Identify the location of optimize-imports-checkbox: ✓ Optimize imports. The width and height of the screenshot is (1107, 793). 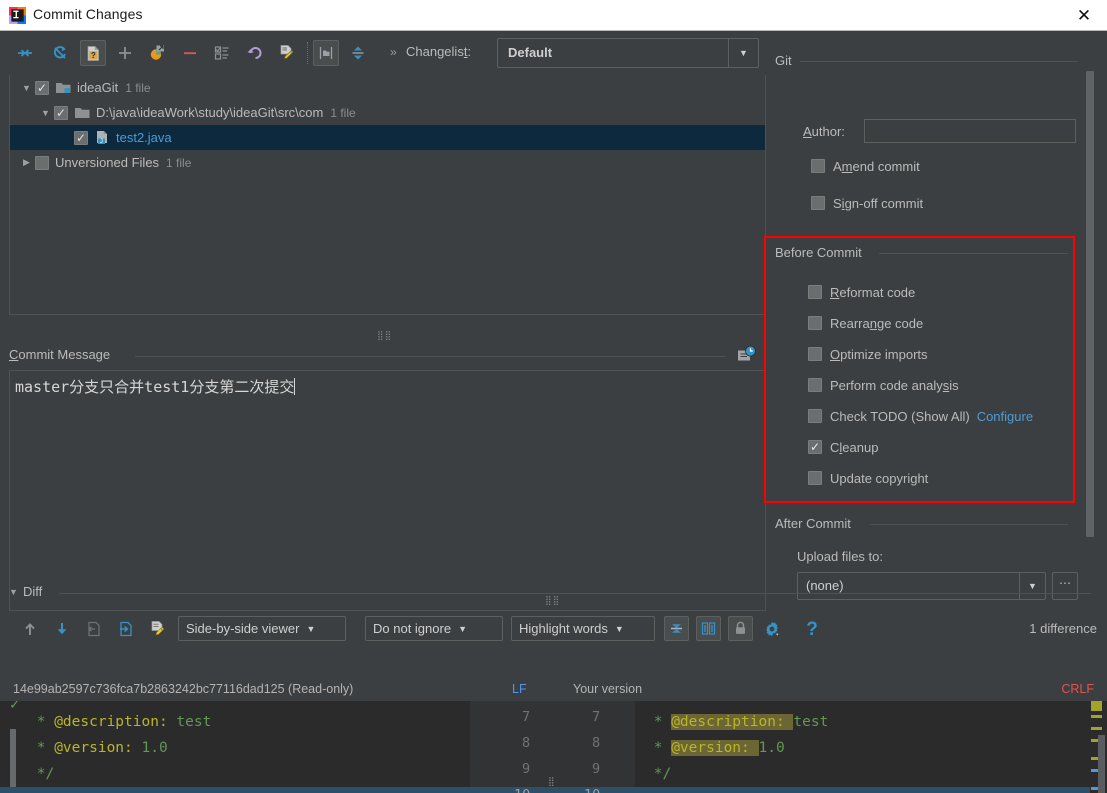
(868, 354).